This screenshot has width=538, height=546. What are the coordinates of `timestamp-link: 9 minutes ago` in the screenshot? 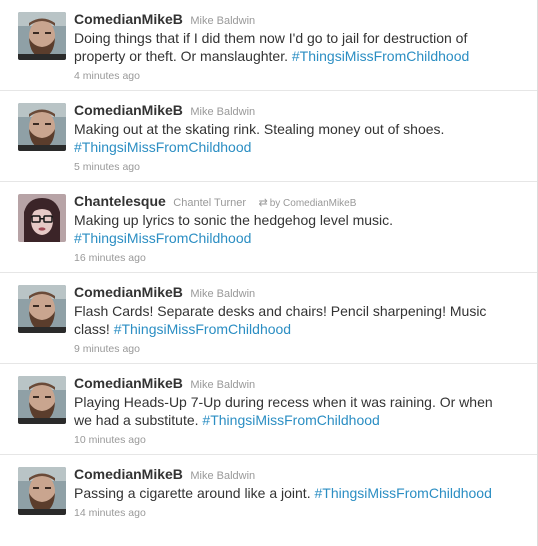 It's located at (305, 349).